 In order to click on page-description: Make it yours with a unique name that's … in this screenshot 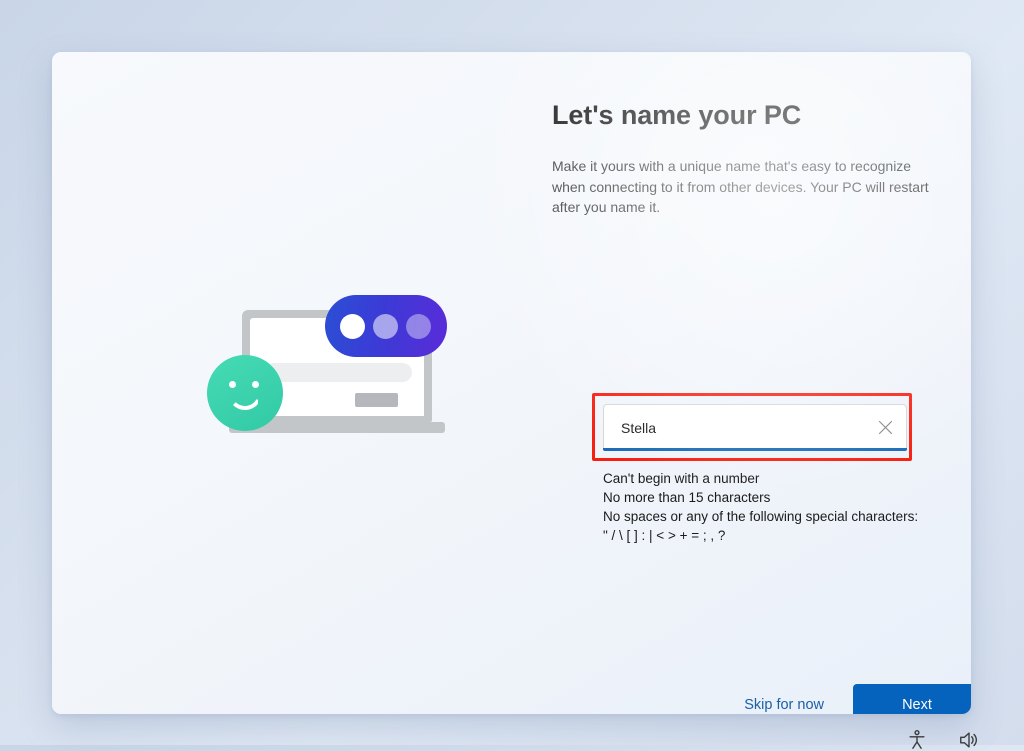, I will do `click(740, 186)`.